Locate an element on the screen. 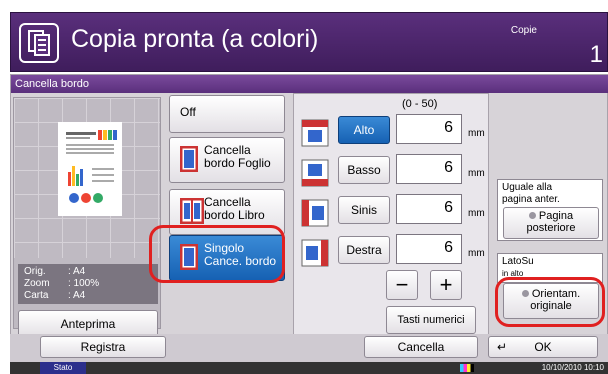 This screenshot has height=374, width=608. mode-sheet-button: Cancella bordo Foglio is located at coordinates (227, 160).